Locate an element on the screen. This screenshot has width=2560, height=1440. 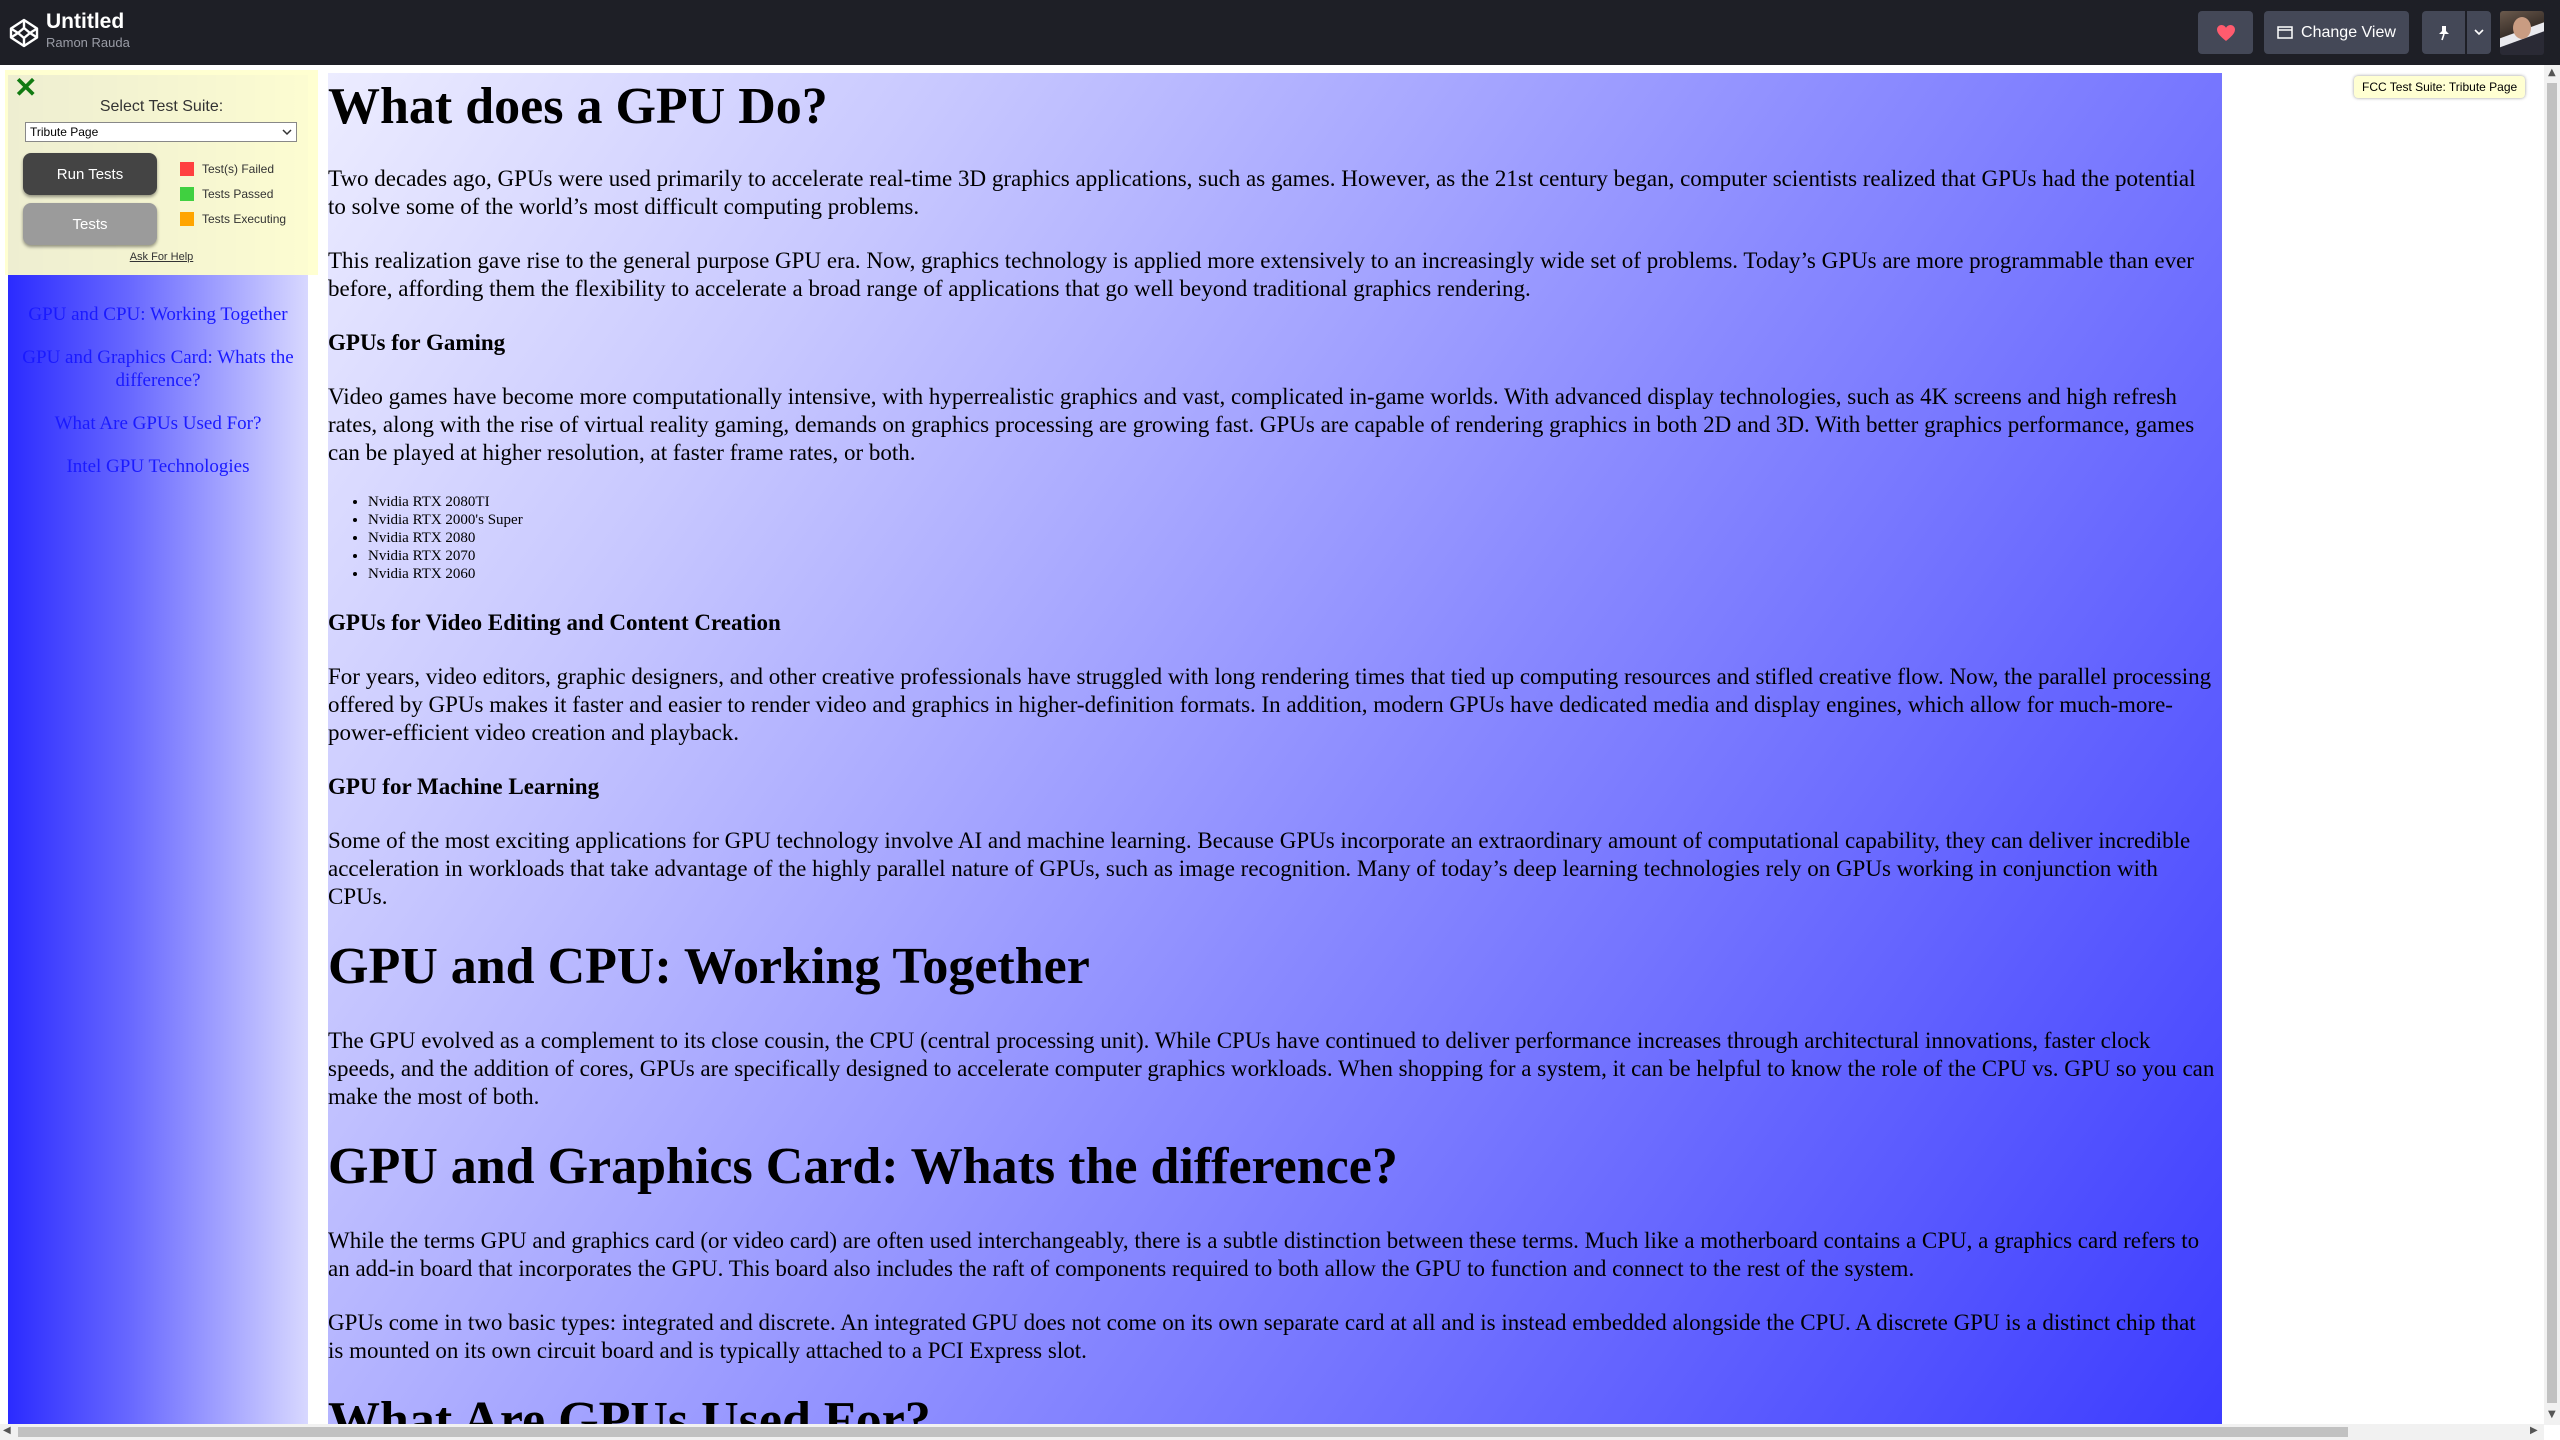
select-suite-label: Select Test Suite: is located at coordinates (161, 106).